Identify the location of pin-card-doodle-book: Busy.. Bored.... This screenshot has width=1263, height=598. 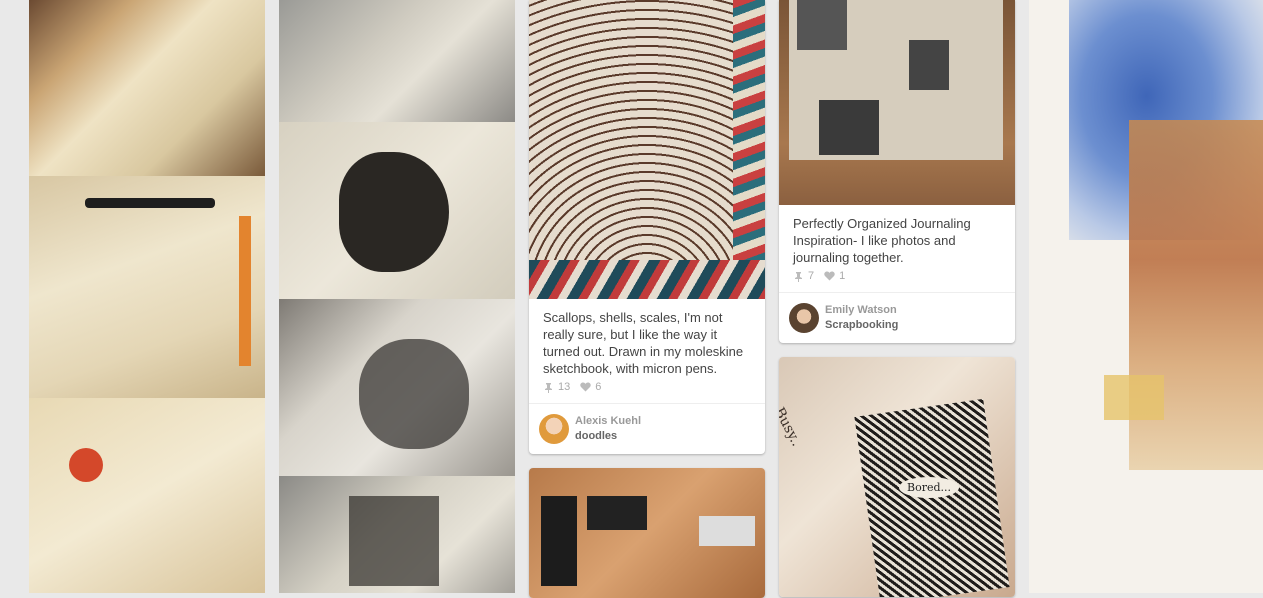
(897, 477).